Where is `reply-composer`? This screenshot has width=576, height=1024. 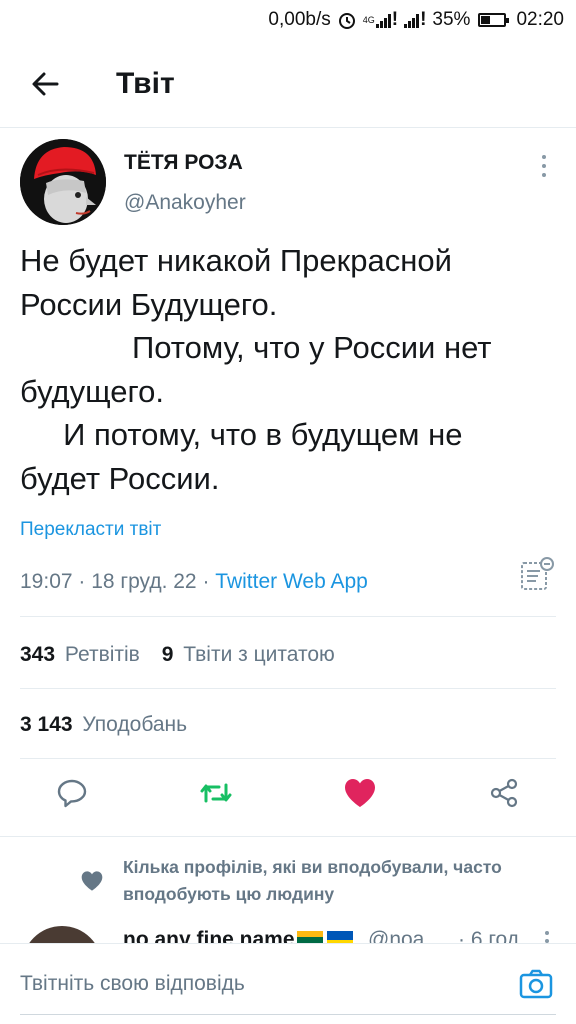 reply-composer is located at coordinates (288, 983).